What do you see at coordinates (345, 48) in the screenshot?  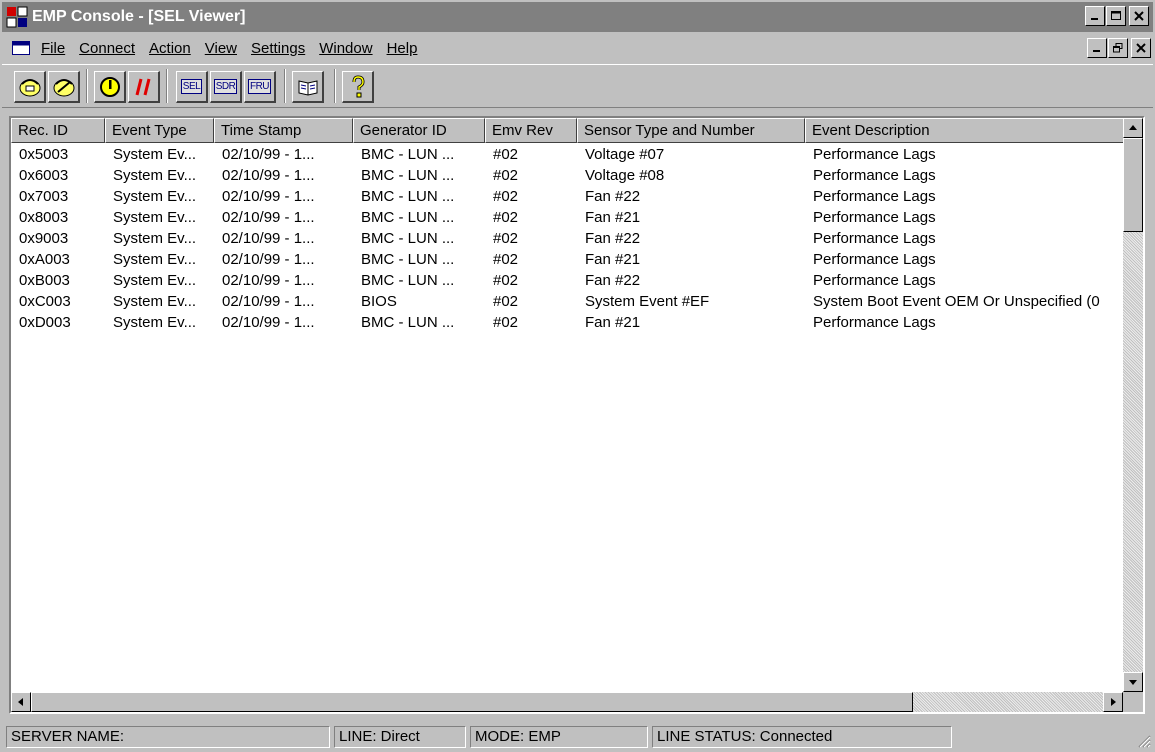 I see `menu-window: Window` at bounding box center [345, 48].